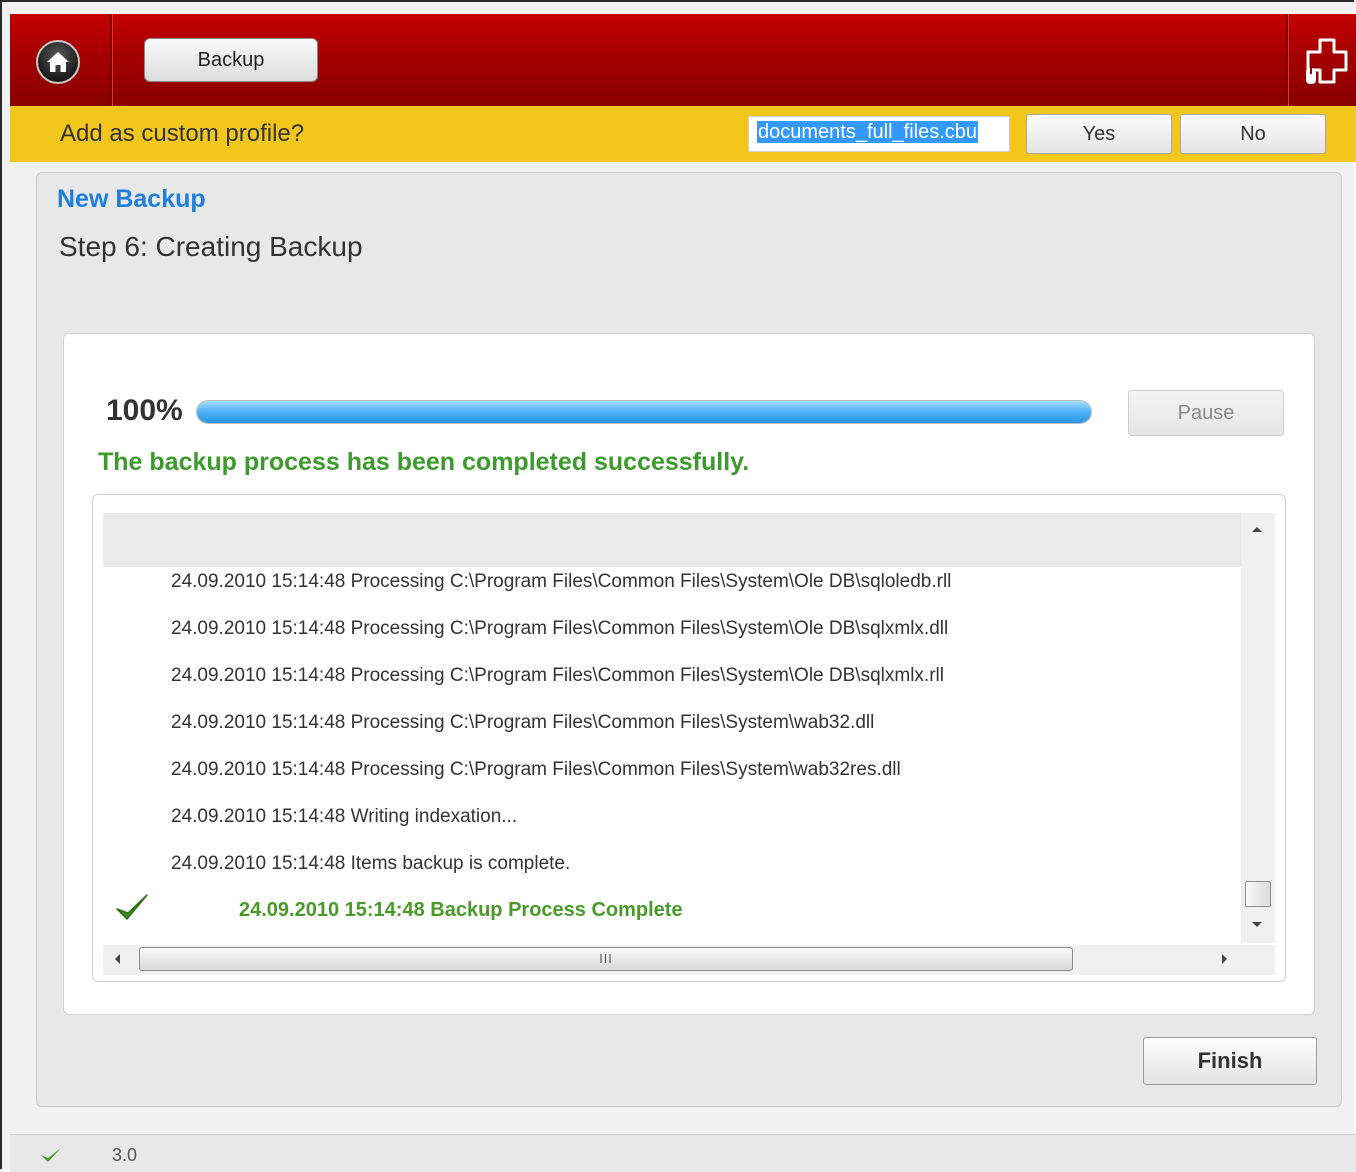 The image size is (1356, 1172). I want to click on scroll-grip: III, so click(606, 959).